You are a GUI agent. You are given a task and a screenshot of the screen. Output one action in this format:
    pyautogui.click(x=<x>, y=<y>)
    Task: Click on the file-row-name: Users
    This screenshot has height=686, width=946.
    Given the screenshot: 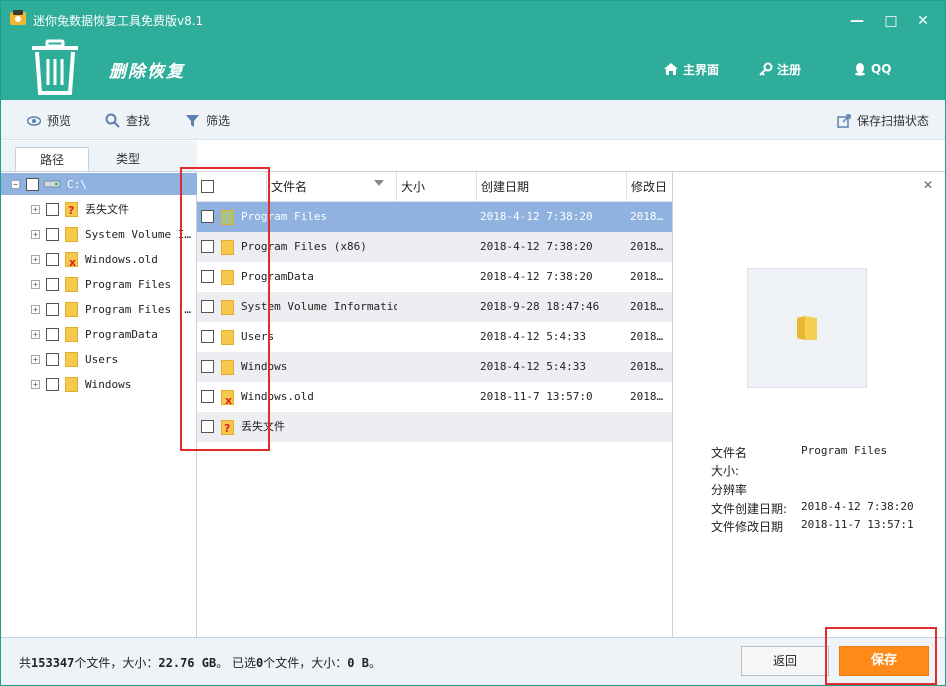 What is the action you would take?
    pyautogui.click(x=258, y=336)
    